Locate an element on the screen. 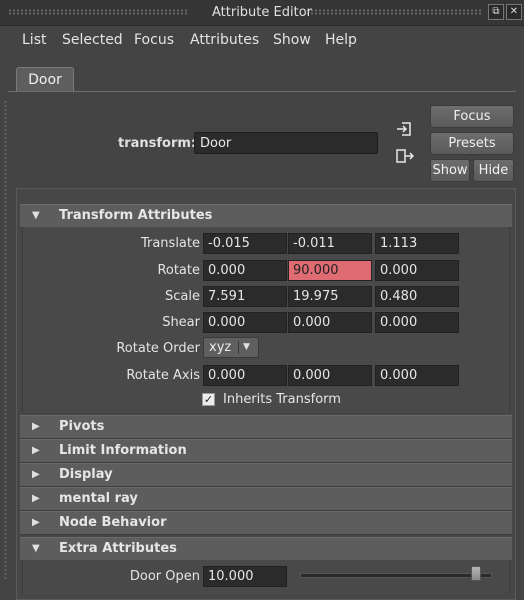  inherits-transform-label: Inherits Transform is located at coordinates (282, 399).